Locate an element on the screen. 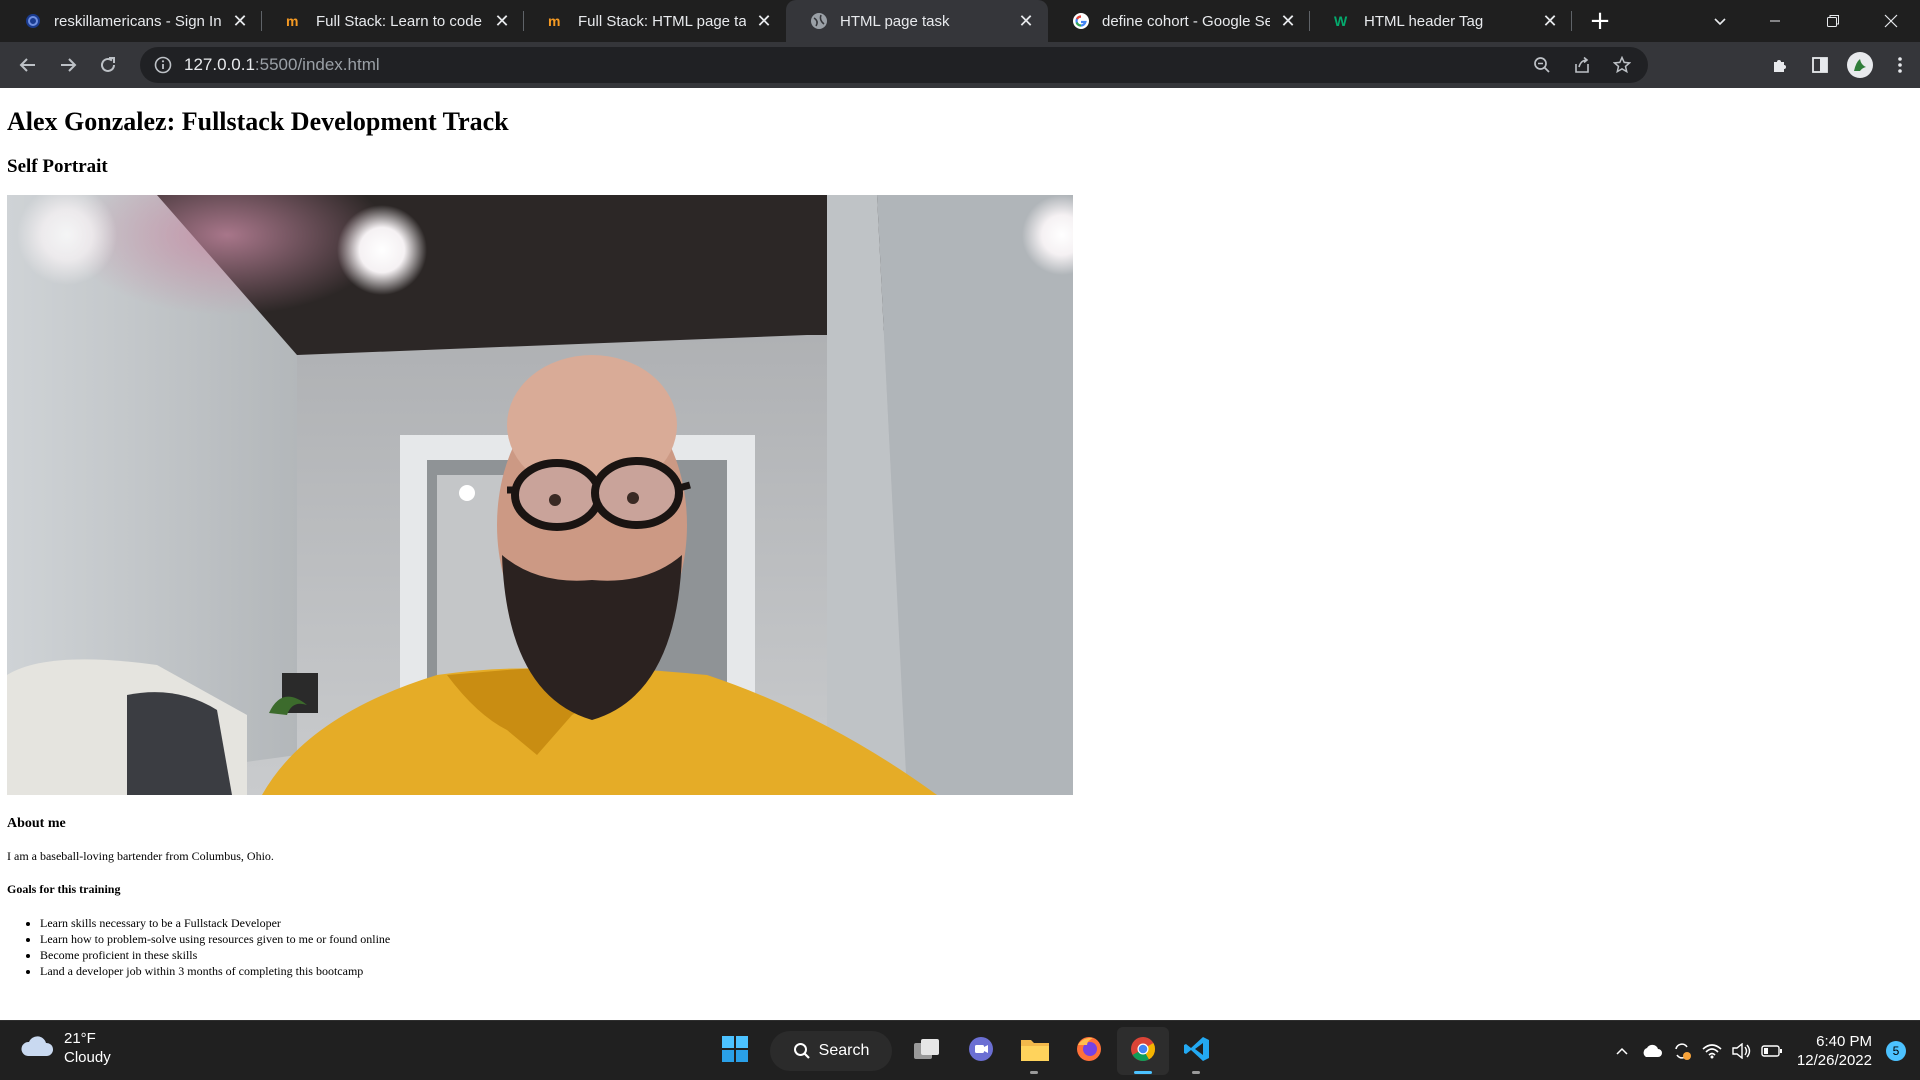 The height and width of the screenshot is (1080, 1920). minimize-icon is located at coordinates (1775, 21).